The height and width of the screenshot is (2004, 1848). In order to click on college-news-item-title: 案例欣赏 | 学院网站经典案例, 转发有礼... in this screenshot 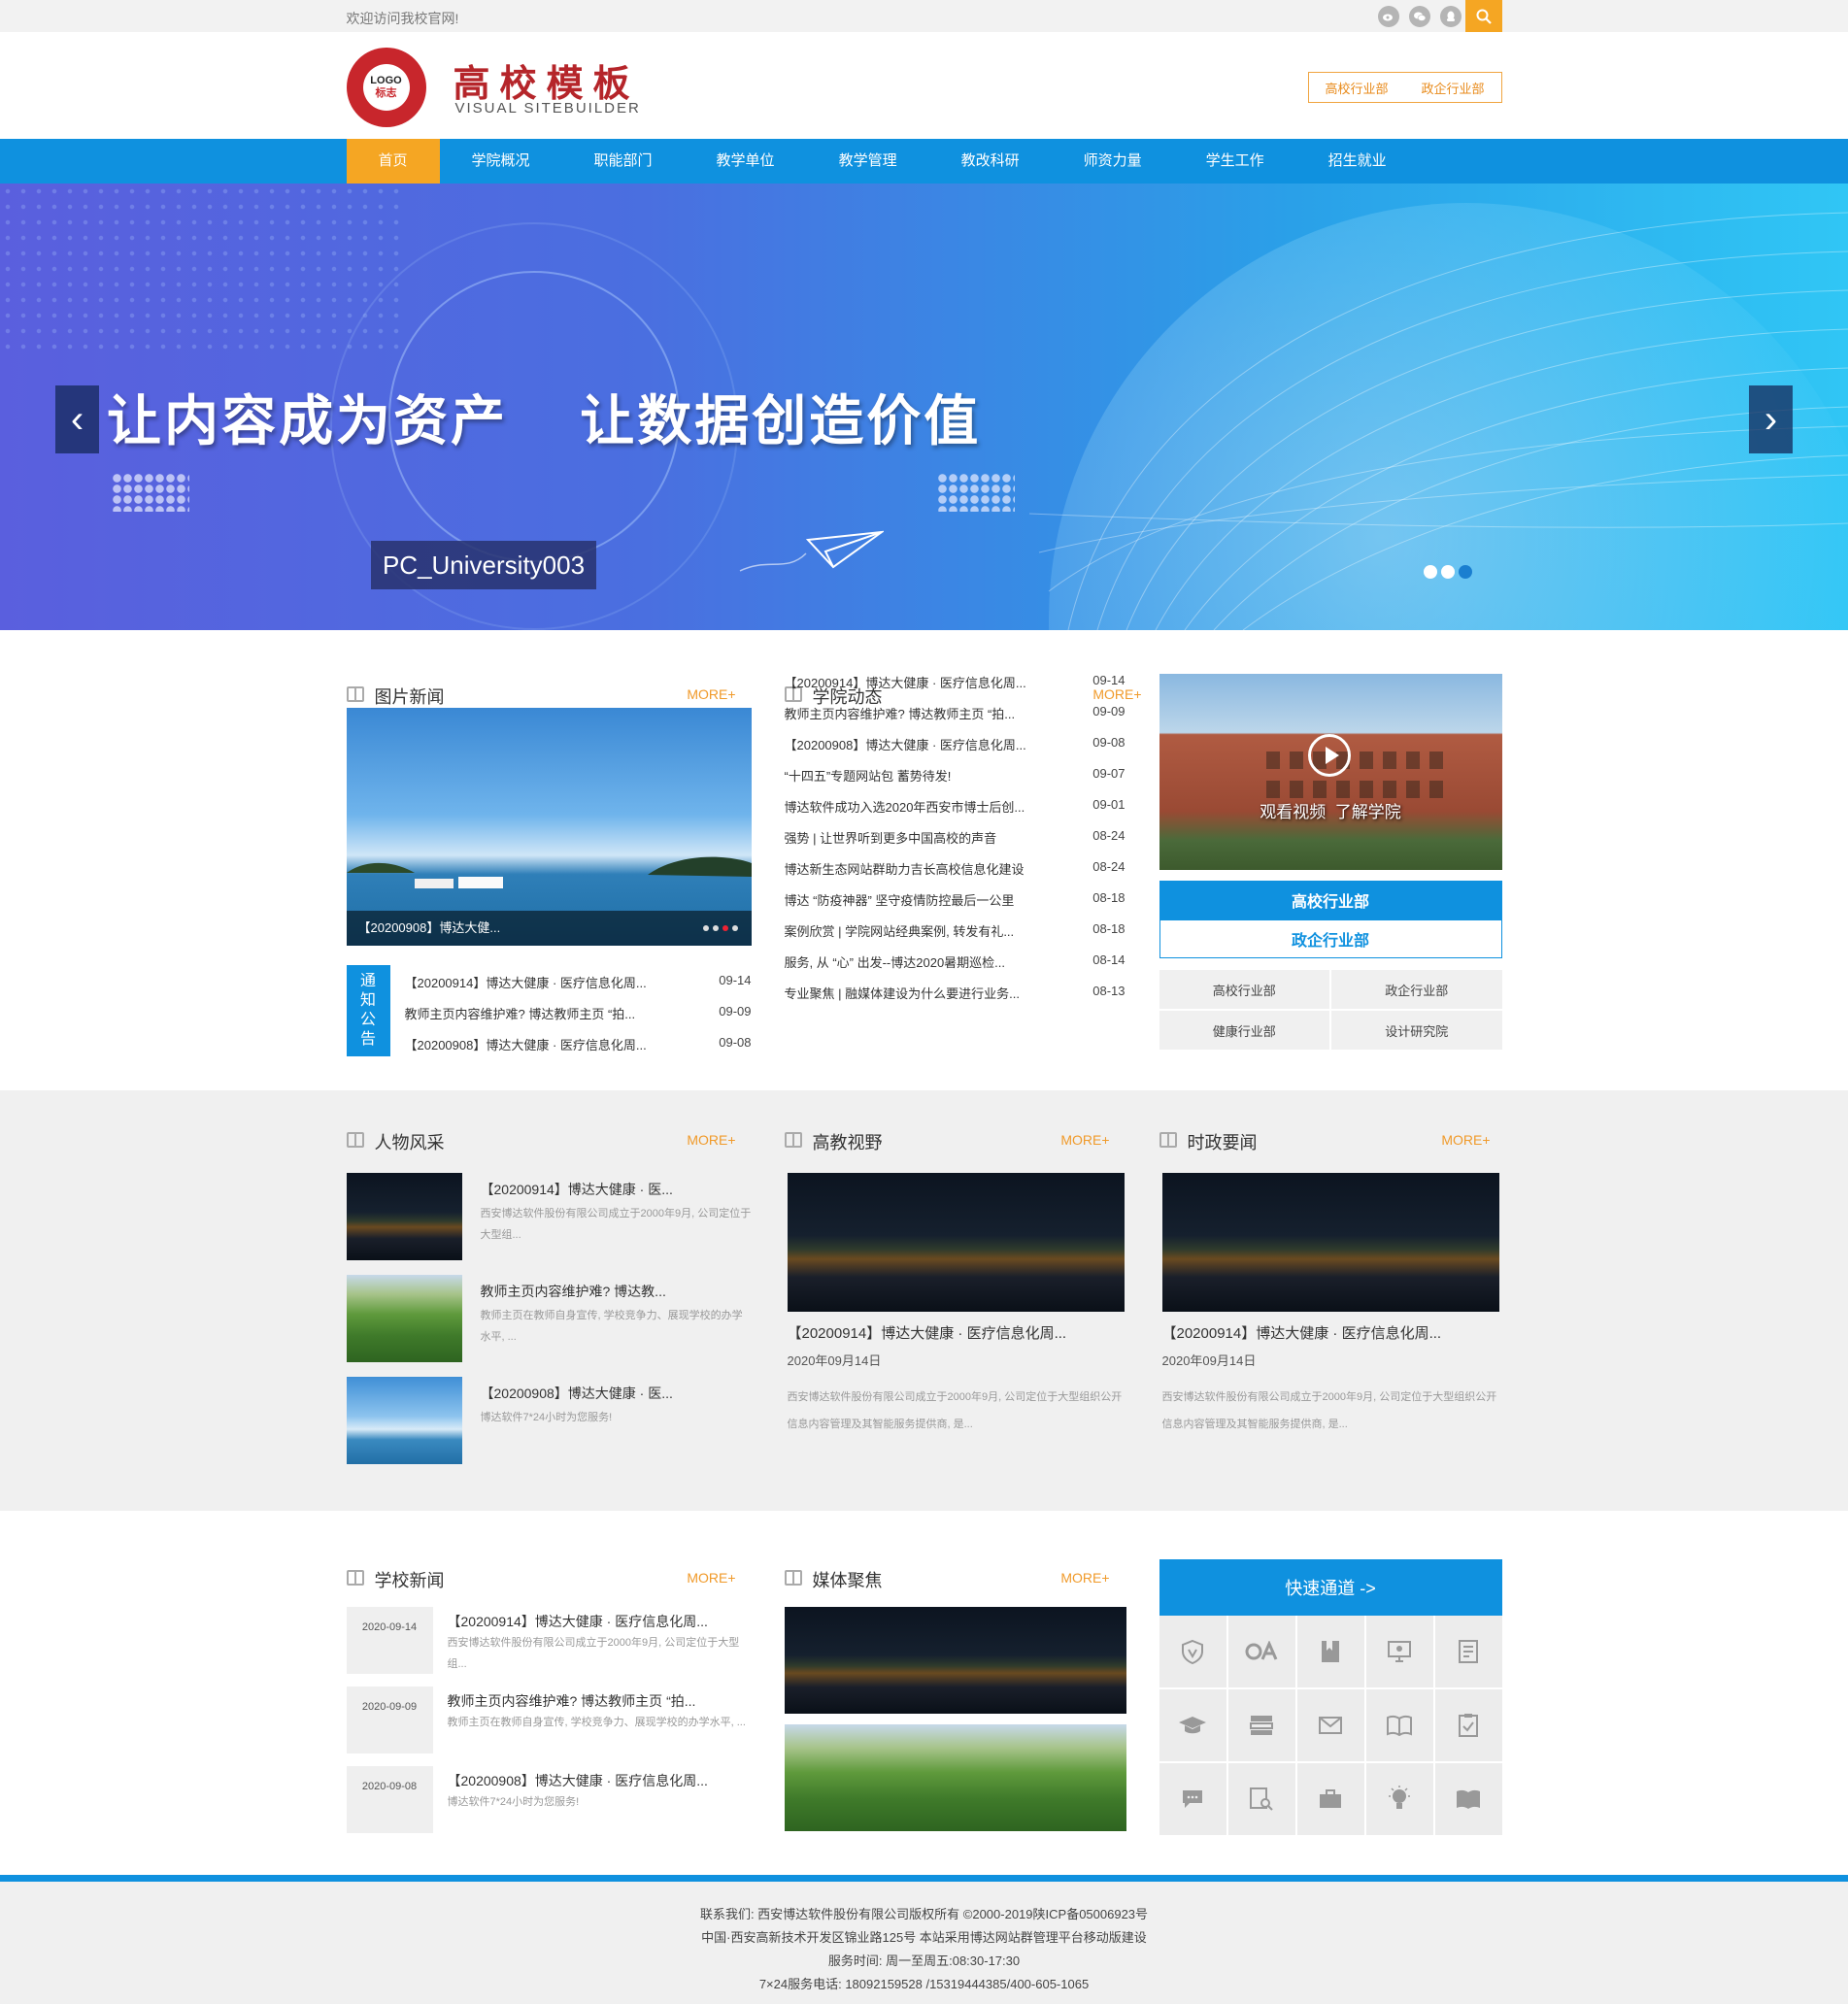, I will do `click(900, 931)`.